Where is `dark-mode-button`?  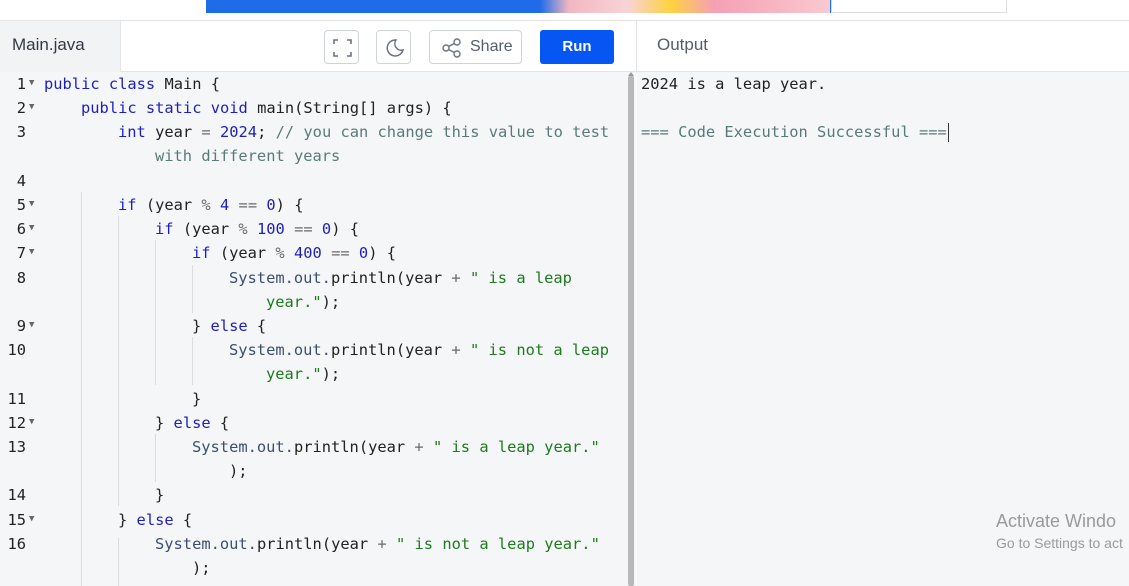
dark-mode-button is located at coordinates (393, 47).